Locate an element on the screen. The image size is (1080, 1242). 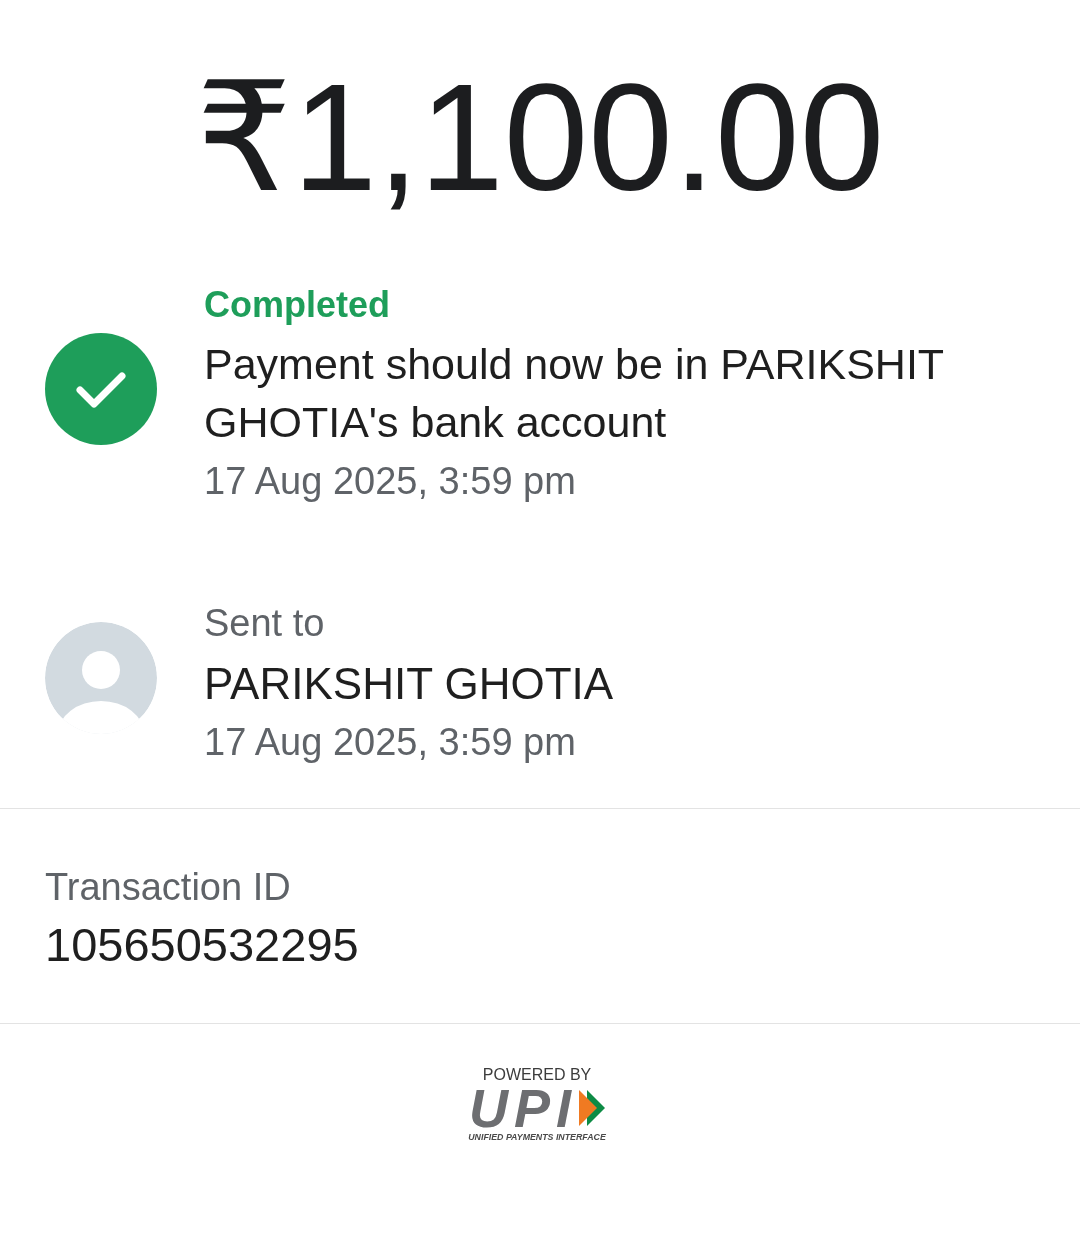
status-label: Completed is located at coordinates (297, 305).